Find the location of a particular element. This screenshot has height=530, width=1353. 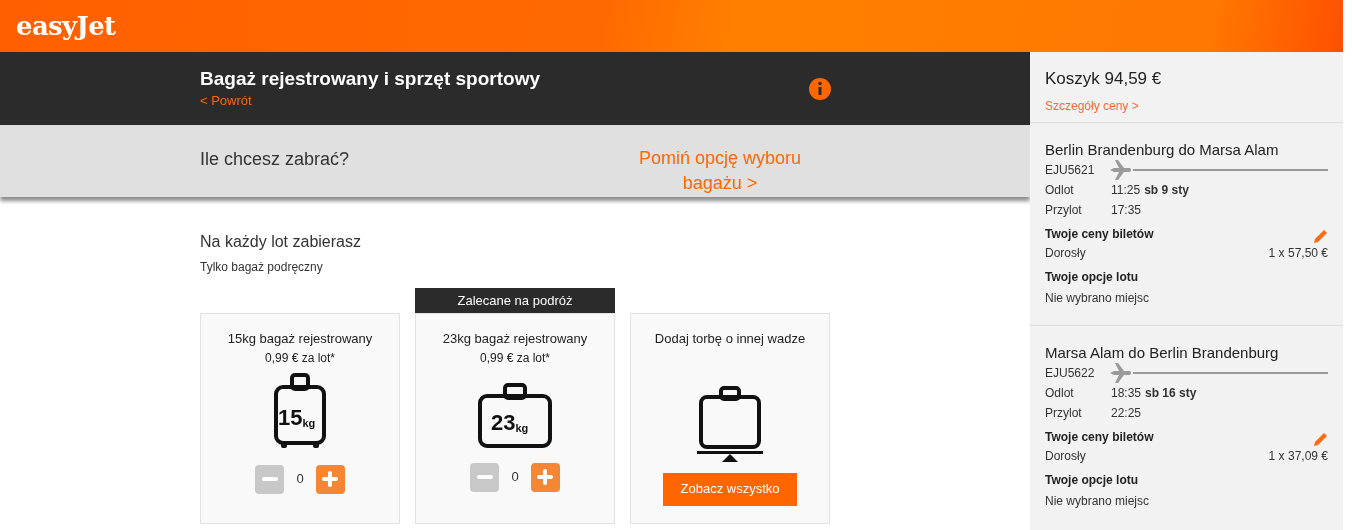

section-title: Na każdy lot zabierasz is located at coordinates (280, 242).